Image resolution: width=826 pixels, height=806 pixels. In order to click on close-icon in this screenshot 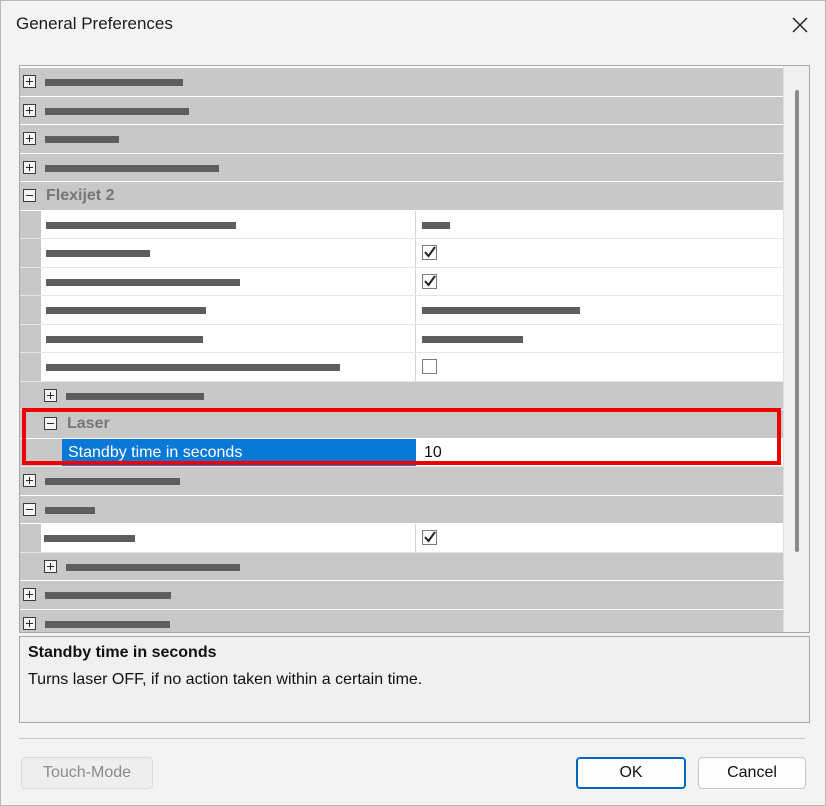, I will do `click(800, 25)`.